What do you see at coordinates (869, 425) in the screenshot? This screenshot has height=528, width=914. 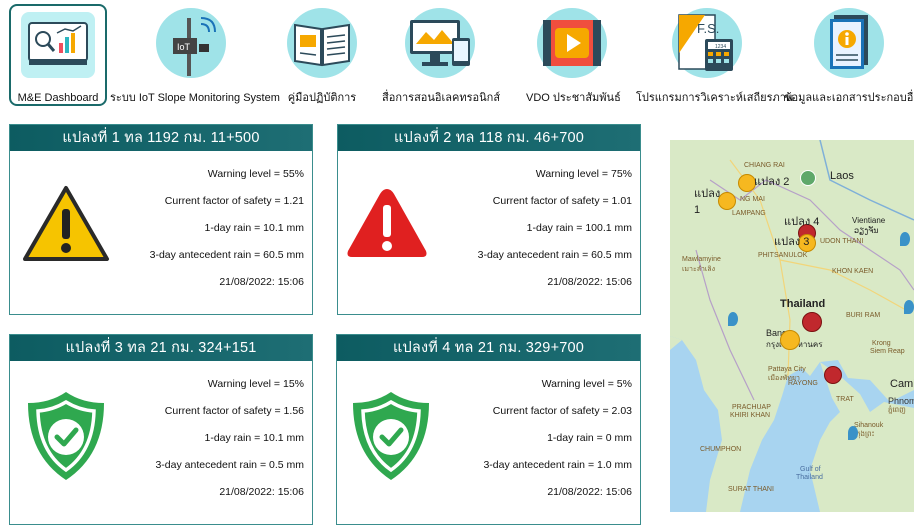 I see `map-label: Sihanouk` at bounding box center [869, 425].